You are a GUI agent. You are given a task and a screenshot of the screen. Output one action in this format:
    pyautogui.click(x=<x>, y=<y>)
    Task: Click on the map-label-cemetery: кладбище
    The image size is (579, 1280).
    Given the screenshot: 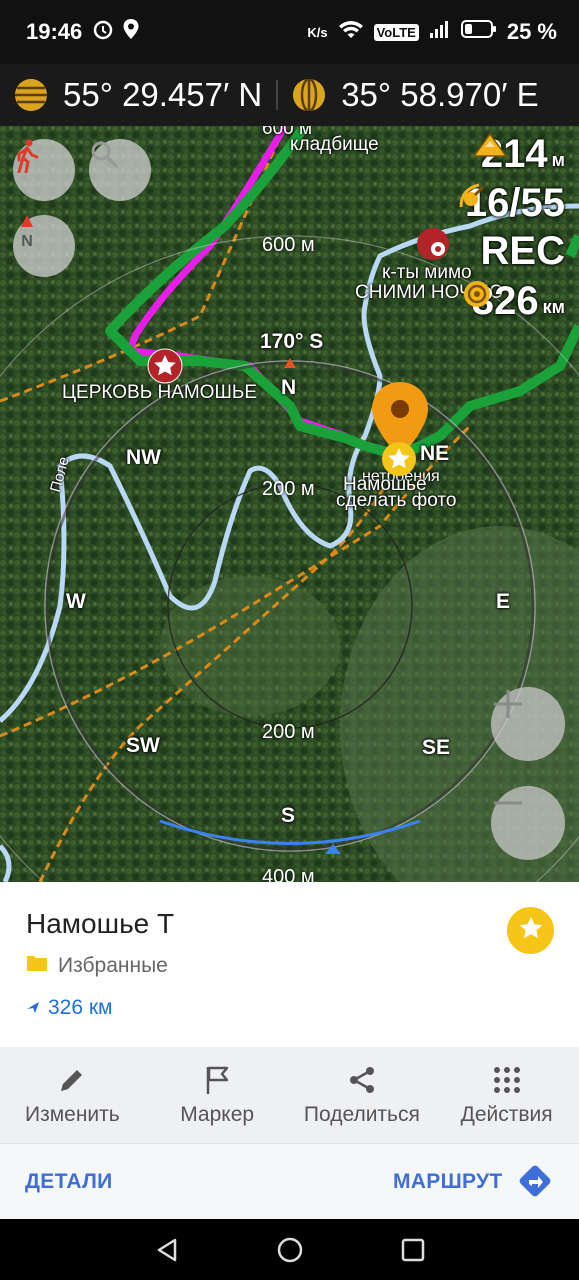 What is the action you would take?
    pyautogui.click(x=334, y=144)
    